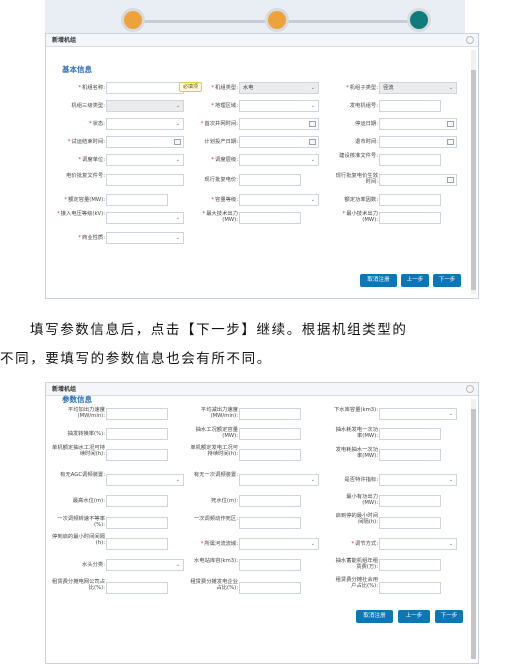  What do you see at coordinates (361, 200) in the screenshot?
I see `label-rated-pf: 额定功率因数:` at bounding box center [361, 200].